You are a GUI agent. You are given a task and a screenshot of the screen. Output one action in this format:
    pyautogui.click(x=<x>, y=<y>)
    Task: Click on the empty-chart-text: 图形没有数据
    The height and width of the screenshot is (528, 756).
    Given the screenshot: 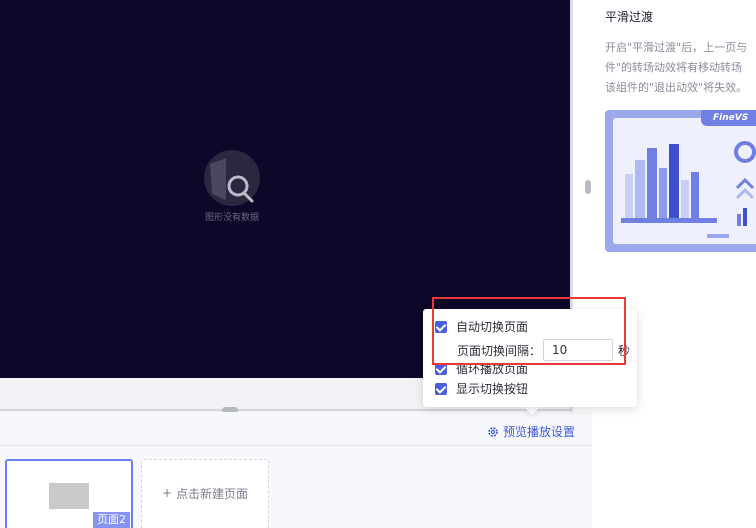 What is the action you would take?
    pyautogui.click(x=231, y=218)
    